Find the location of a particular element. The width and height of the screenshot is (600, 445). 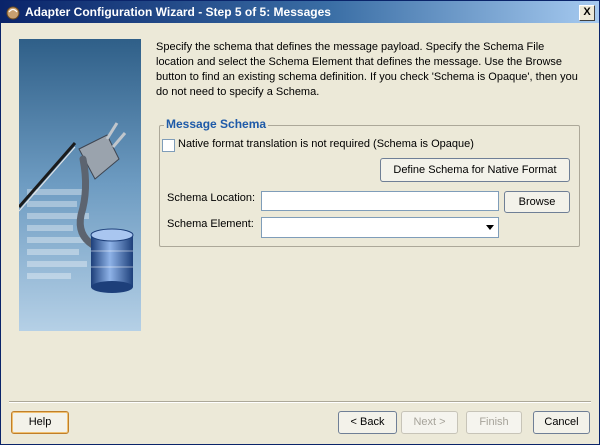

back-label: < Back is located at coordinates (367, 422).